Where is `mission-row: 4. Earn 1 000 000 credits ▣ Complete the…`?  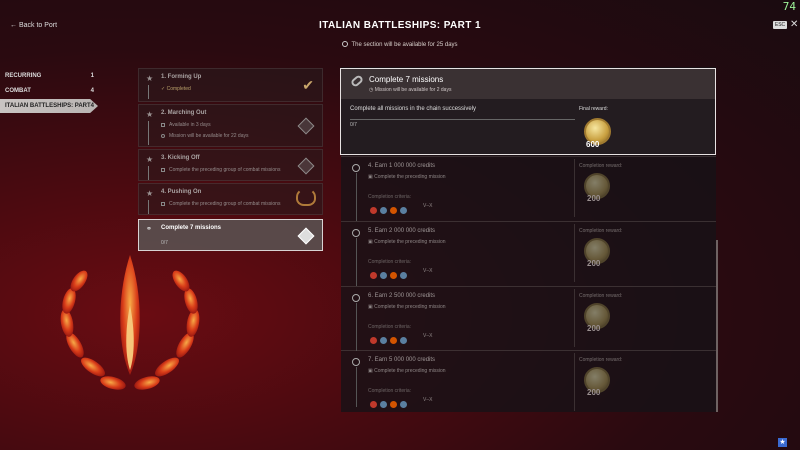
mission-row: 4. Earn 1 000 000 credits ▣ Complete the… is located at coordinates (528, 188).